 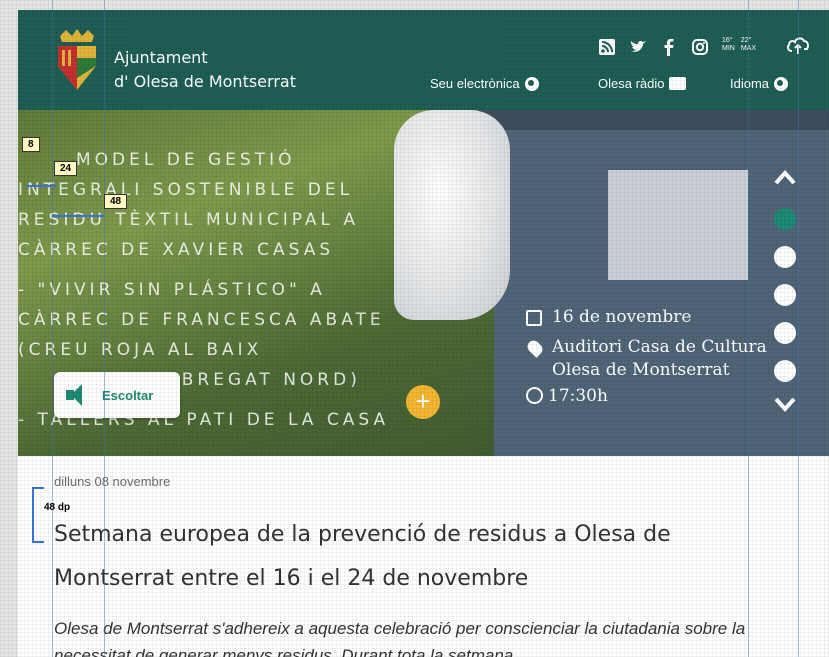 What do you see at coordinates (607, 47) in the screenshot?
I see `rss-icon` at bounding box center [607, 47].